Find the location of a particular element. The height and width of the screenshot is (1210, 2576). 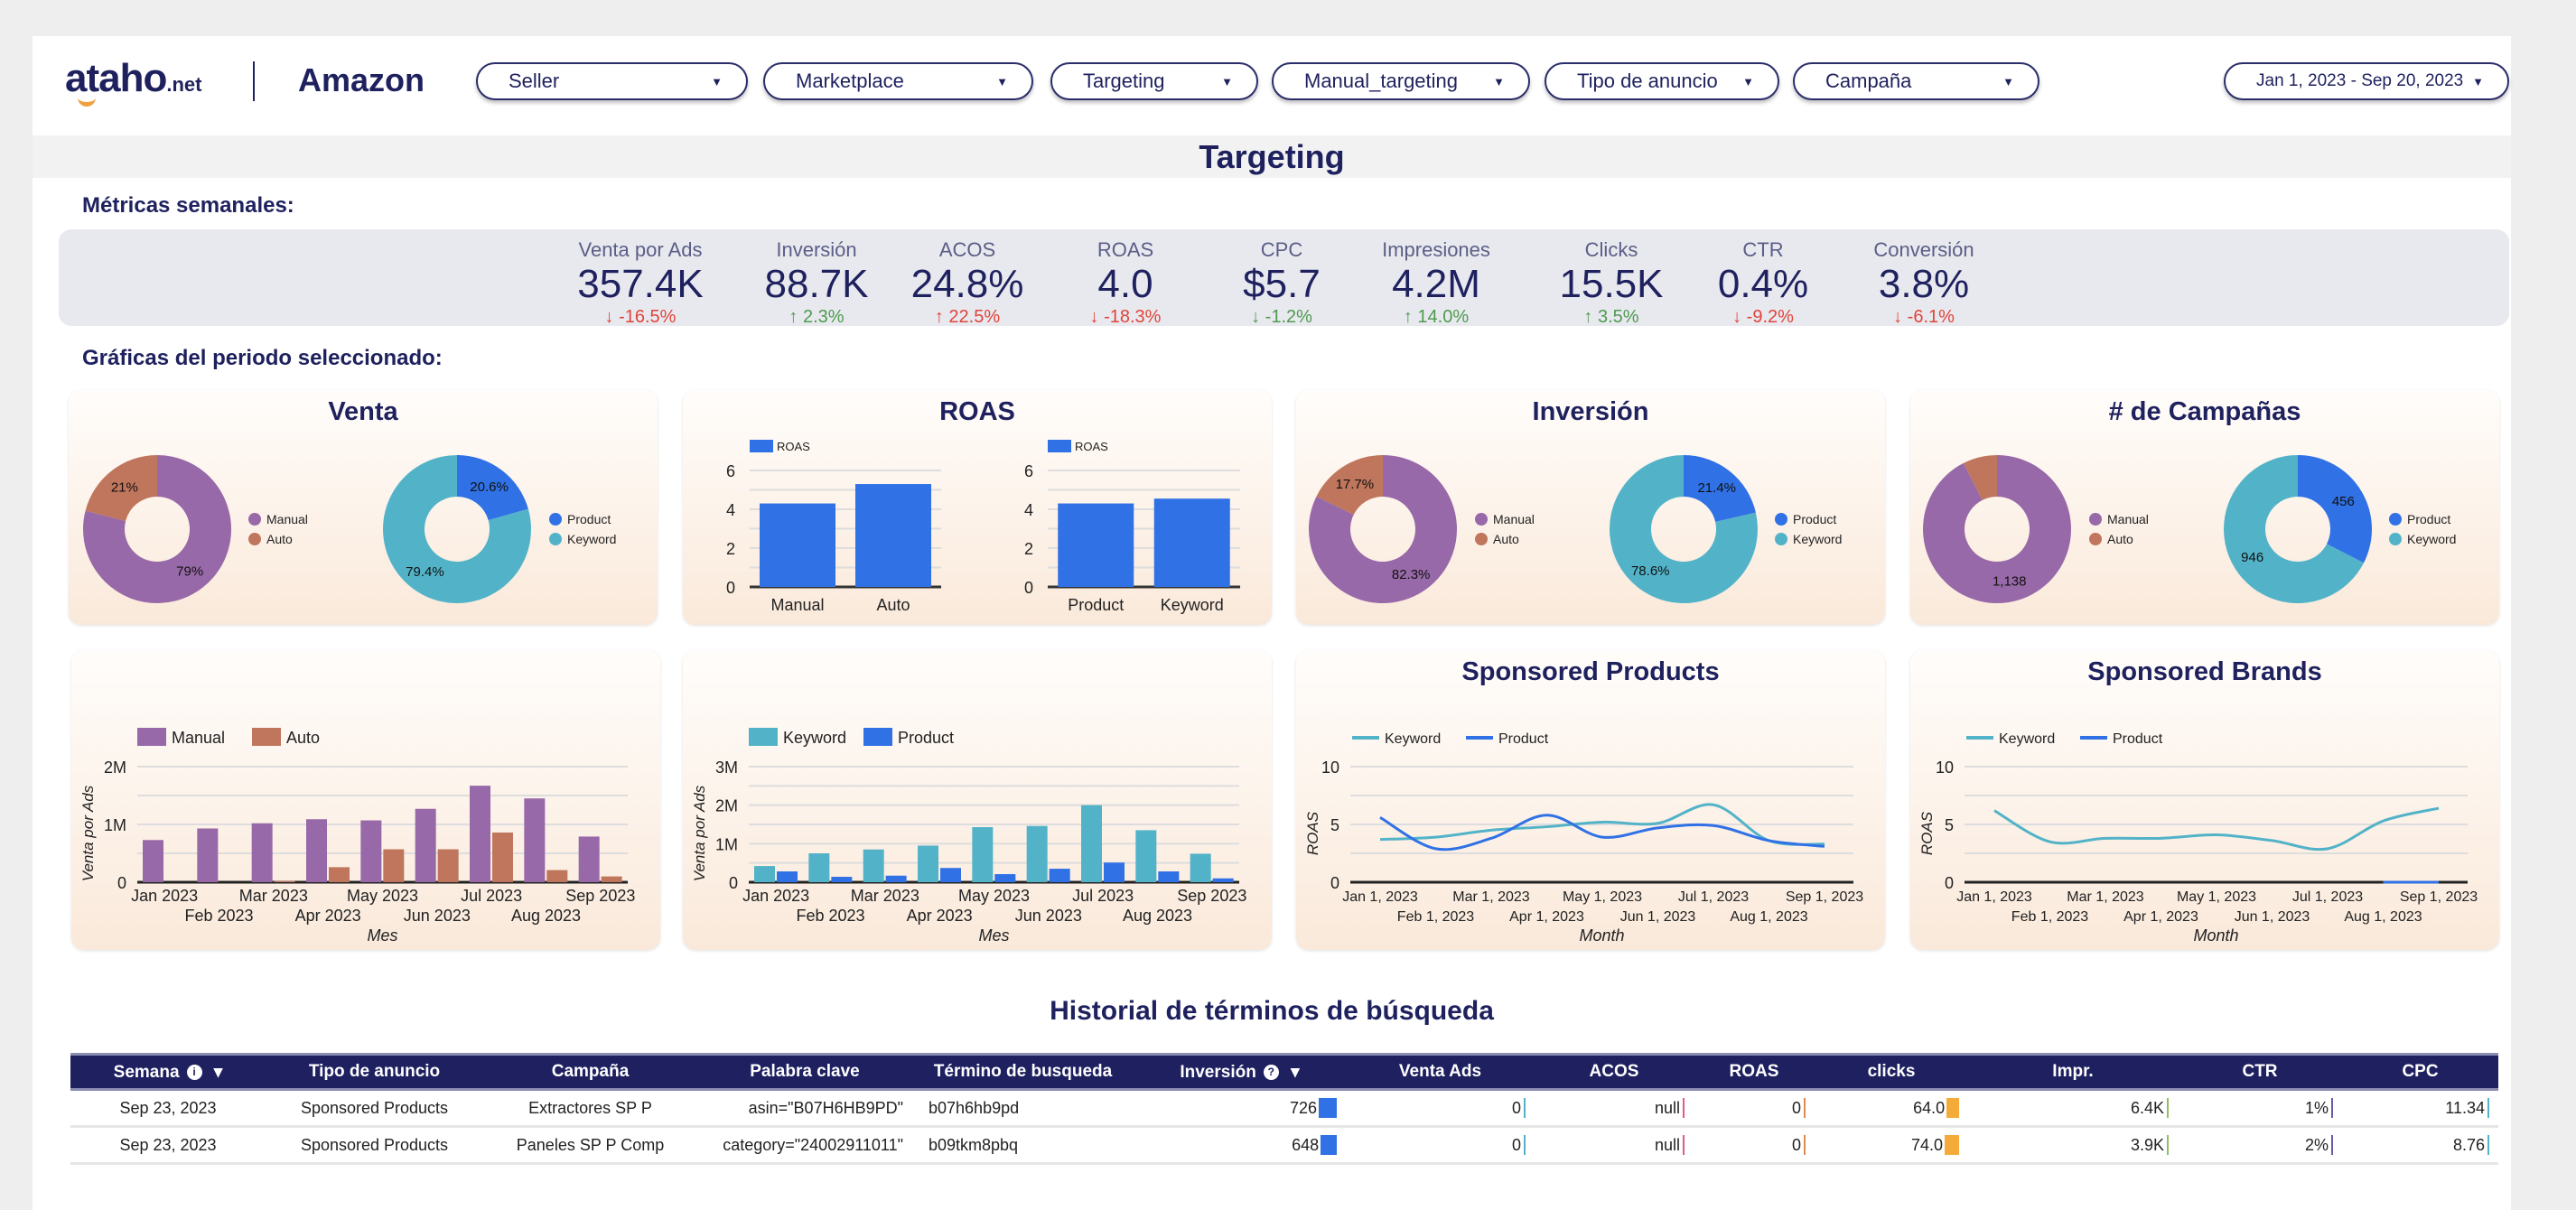

column-header-label: Venta Ads is located at coordinates (1440, 1071).